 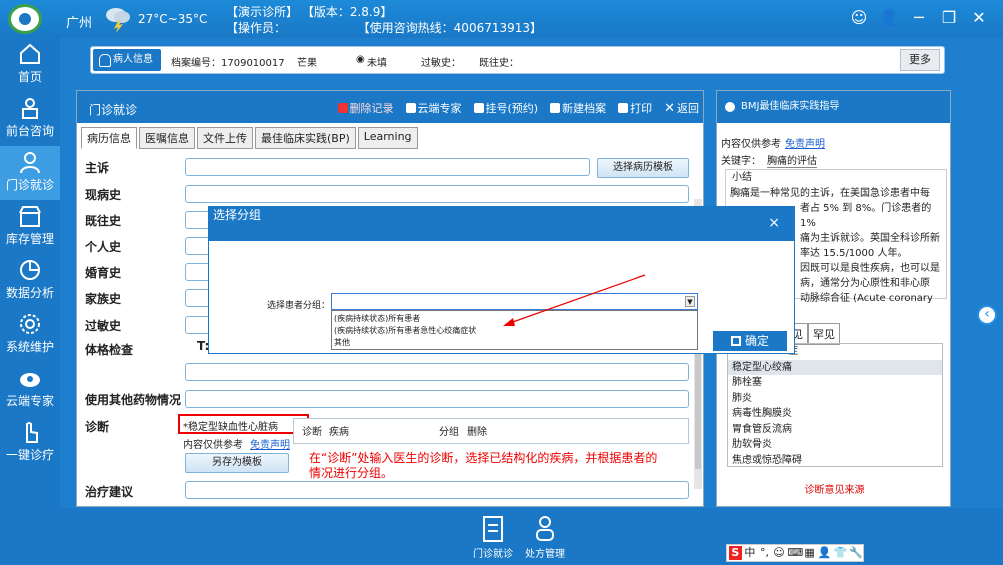 What do you see at coordinates (501, 224) in the screenshot?
I see `dialog-header: 选择分组 ×` at bounding box center [501, 224].